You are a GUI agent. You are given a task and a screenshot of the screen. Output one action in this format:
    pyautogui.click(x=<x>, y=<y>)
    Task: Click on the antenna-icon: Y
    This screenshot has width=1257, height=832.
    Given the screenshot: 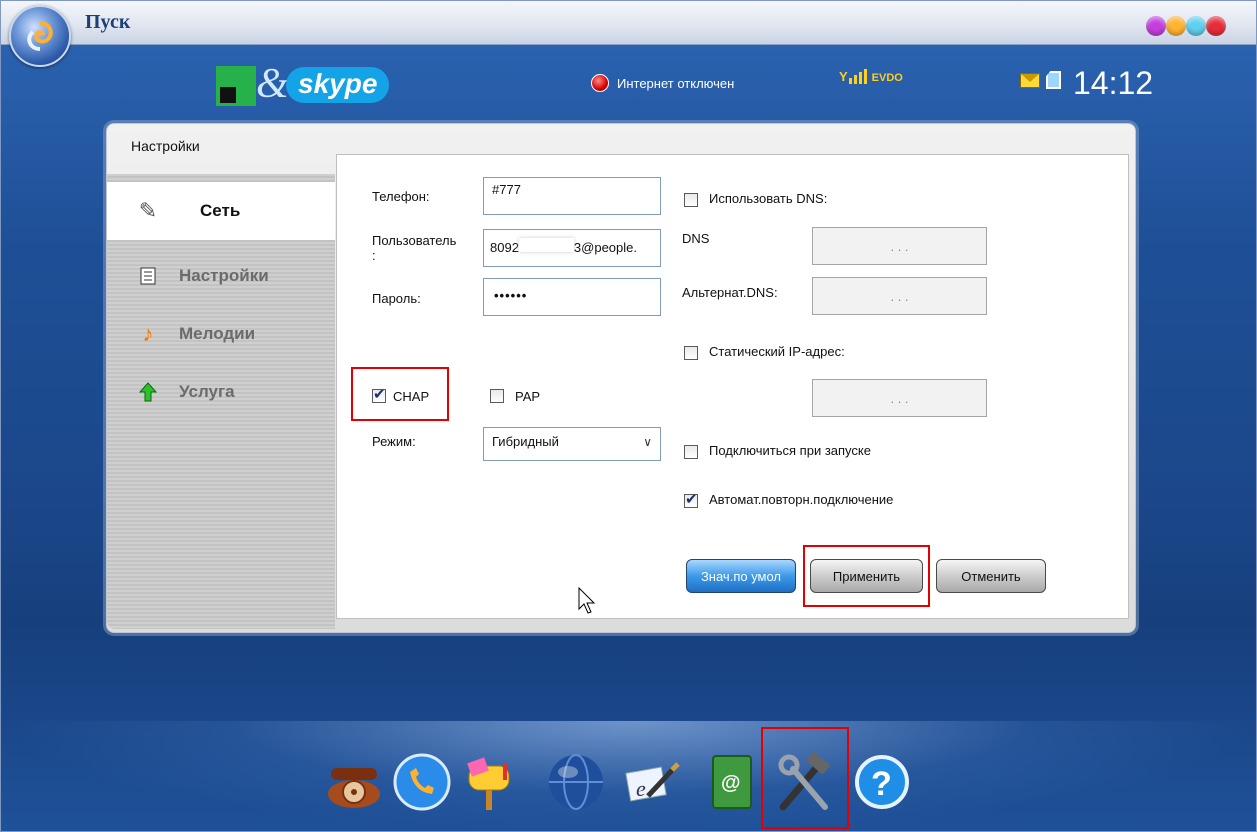 What is the action you would take?
    pyautogui.click(x=843, y=76)
    